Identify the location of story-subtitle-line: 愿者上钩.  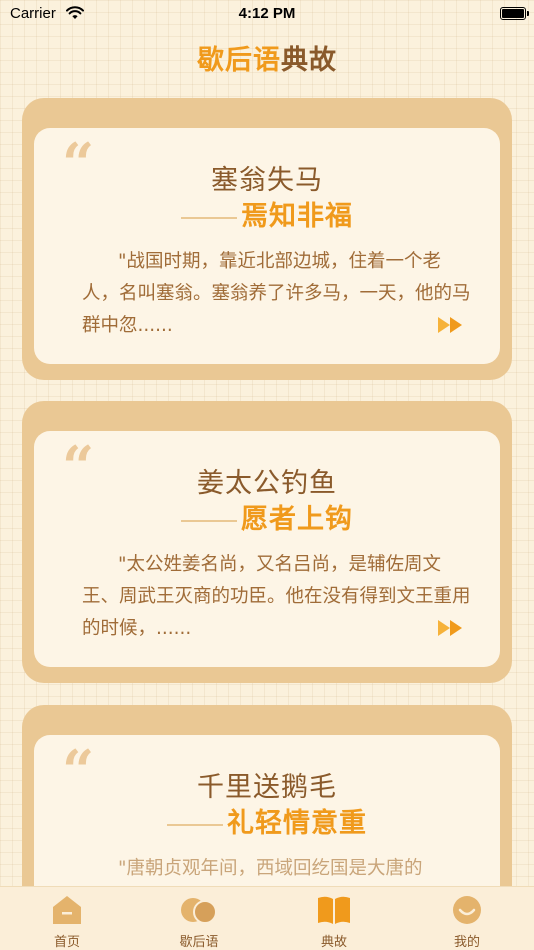
(267, 516).